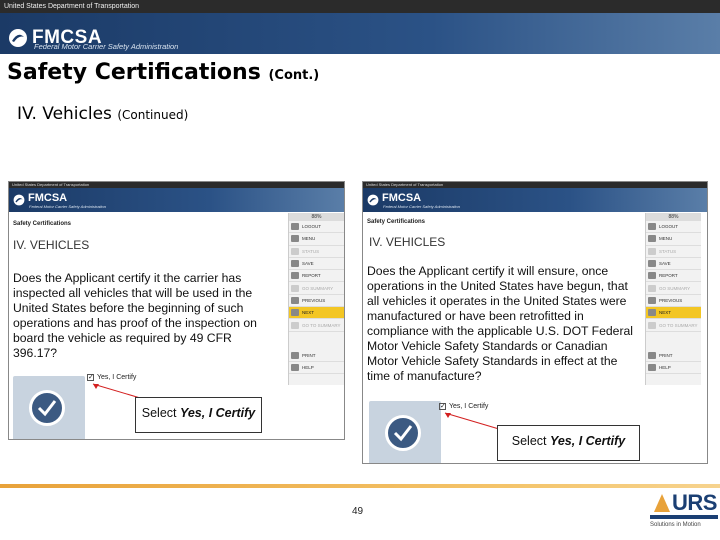 Image resolution: width=720 pixels, height=540 pixels. What do you see at coordinates (360, 486) in the screenshot?
I see `footer-rule` at bounding box center [360, 486].